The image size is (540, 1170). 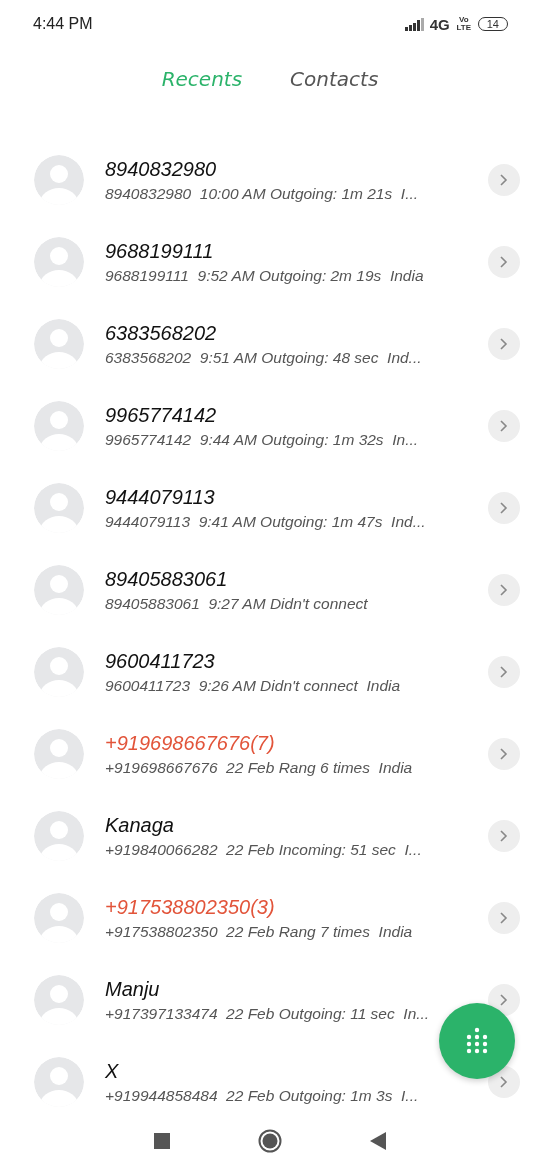 What do you see at coordinates (140, 825) in the screenshot?
I see `caller-name: Kanaga` at bounding box center [140, 825].